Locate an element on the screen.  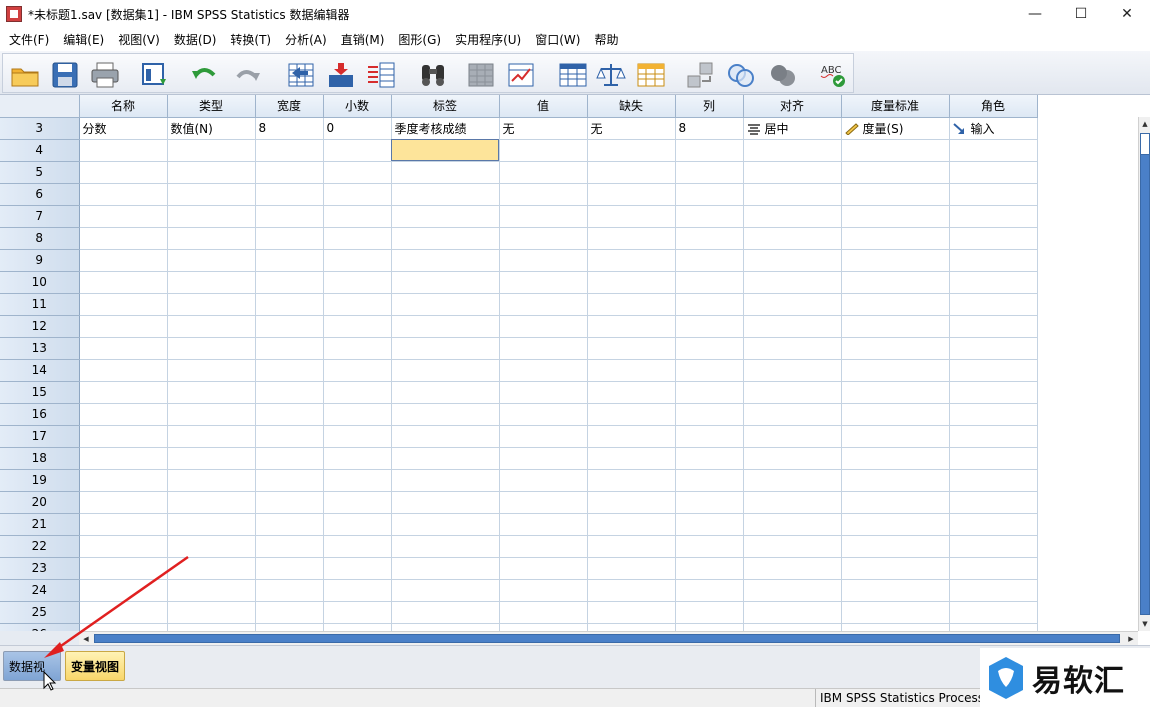
menu-help: 帮助 is located at coordinates (606, 40).